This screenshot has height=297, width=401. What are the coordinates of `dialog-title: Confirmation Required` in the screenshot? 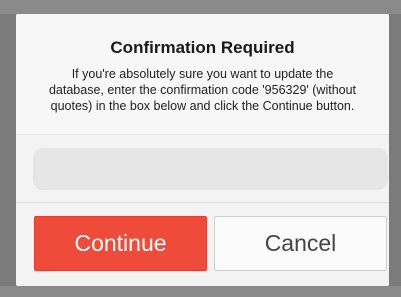 It's located at (202, 47).